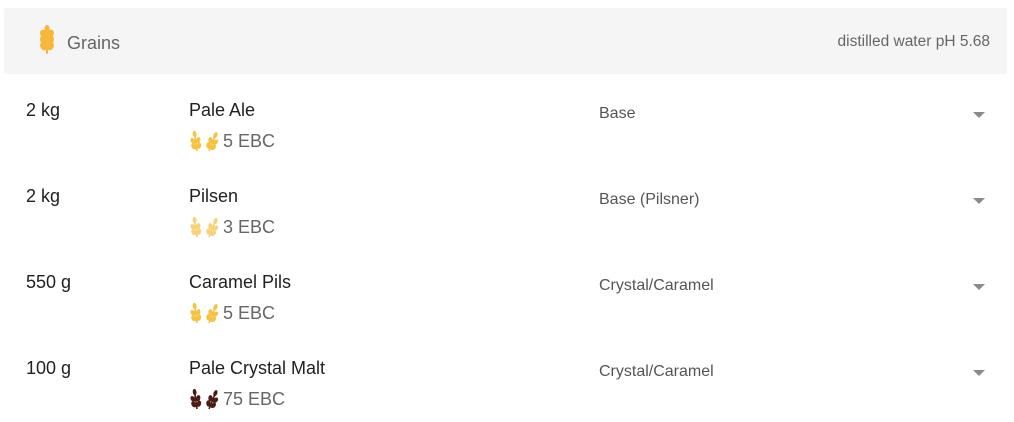 Image resolution: width=1014 pixels, height=422 pixels. I want to click on grain-amount: 100 g, so click(48, 368).